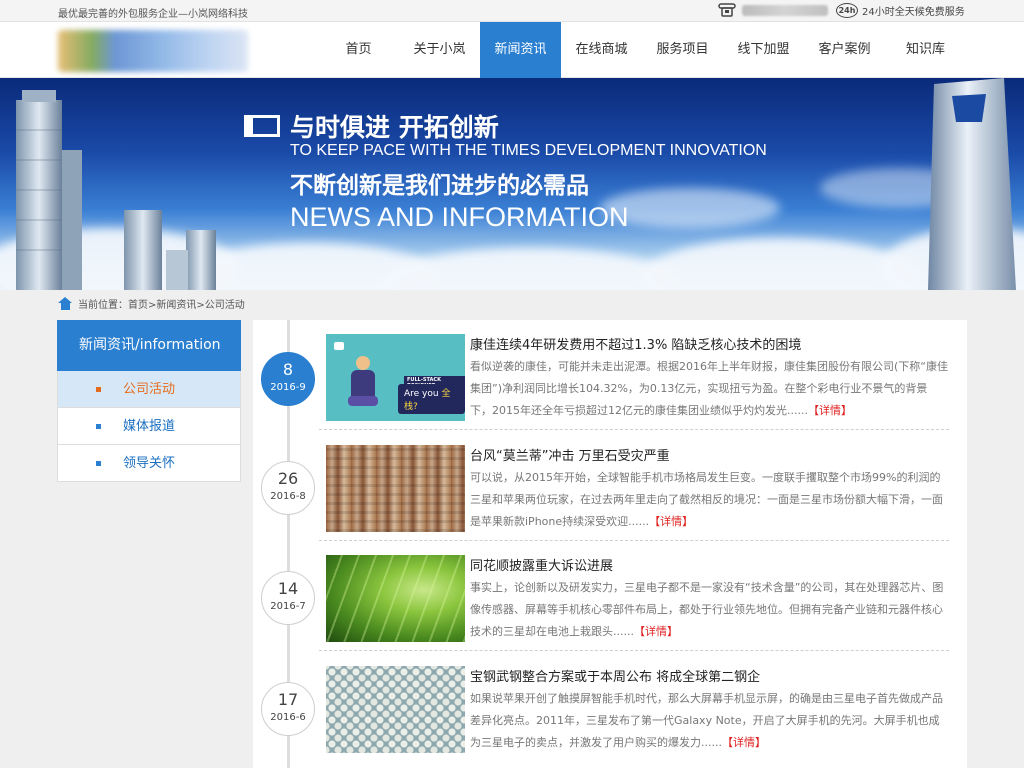 The image size is (1024, 768). Describe the element at coordinates (371, 126) in the screenshot. I see `banner-heading: 与时俱进 开拓创新` at that location.